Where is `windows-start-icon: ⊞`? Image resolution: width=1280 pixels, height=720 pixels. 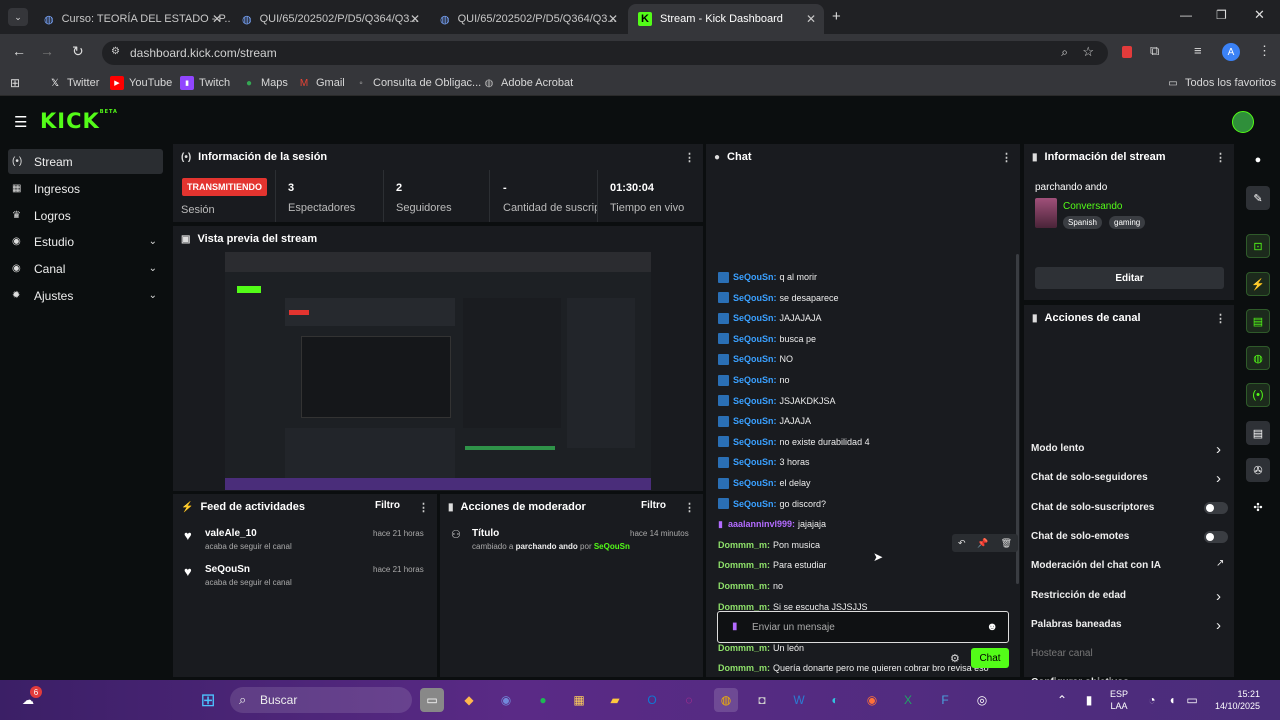
windows-start-icon: ⊞ is located at coordinates (208, 700).